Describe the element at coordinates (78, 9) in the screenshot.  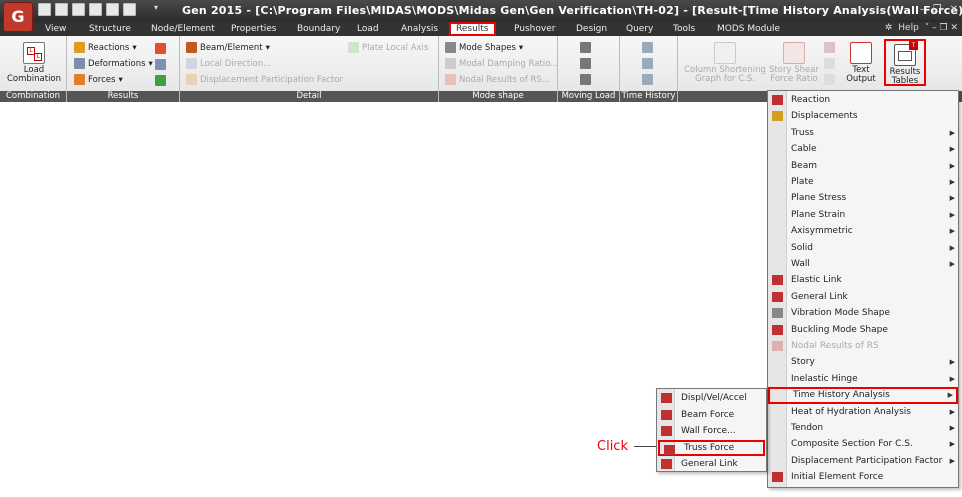
I see `save-icon` at that location.